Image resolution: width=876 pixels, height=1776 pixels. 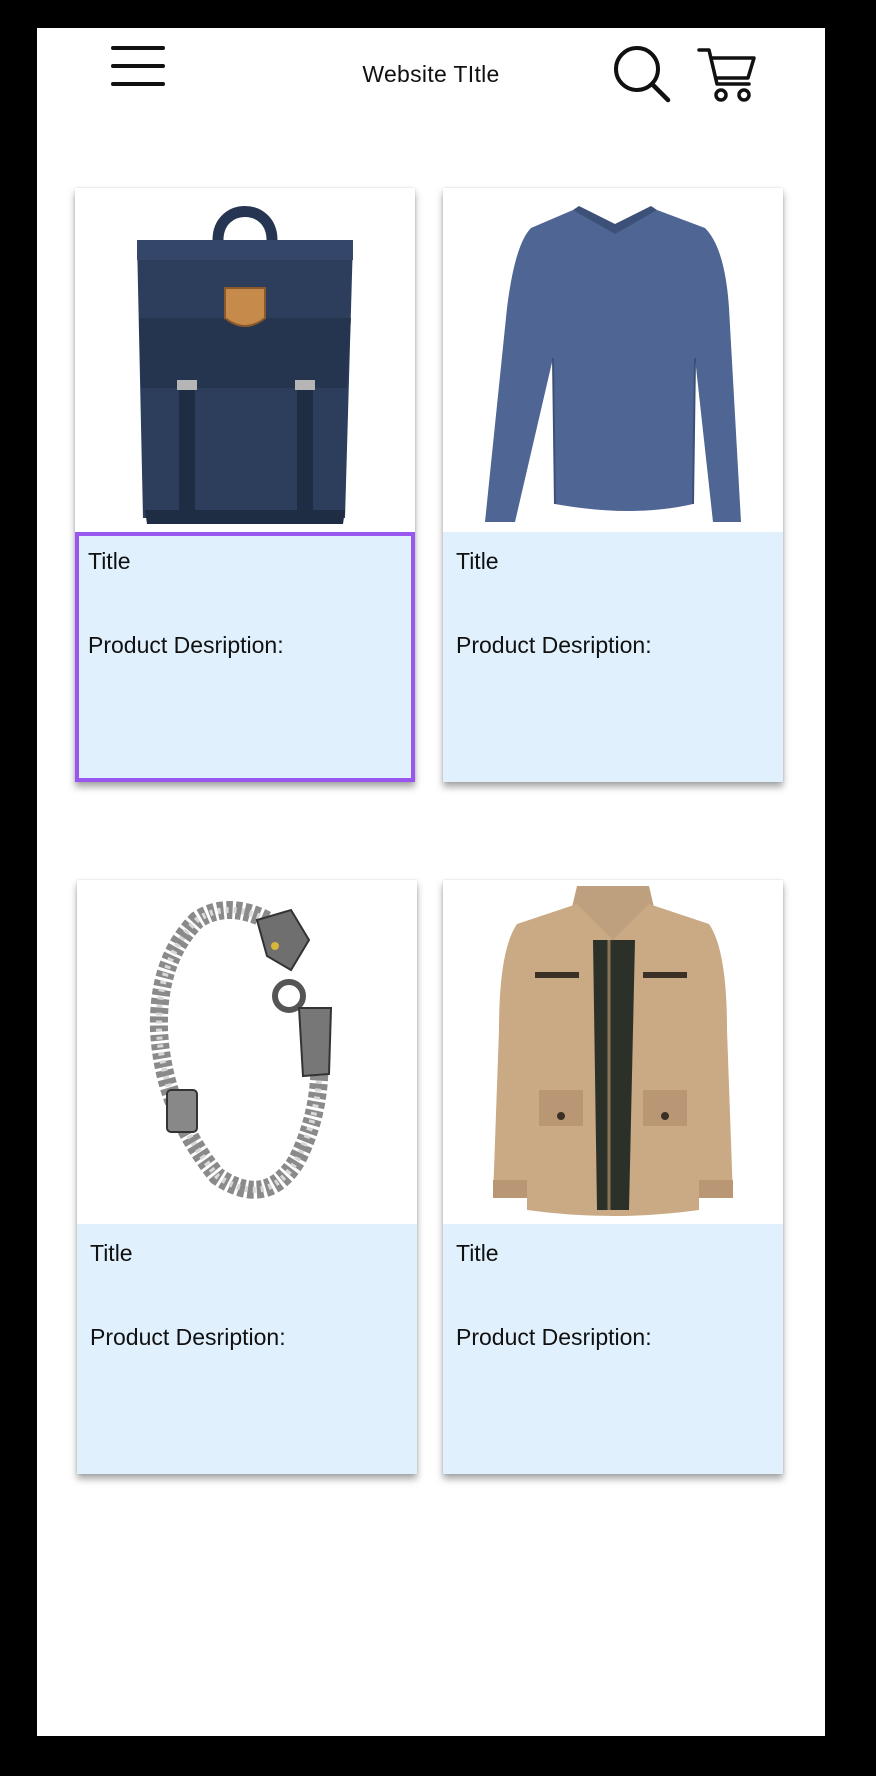 I want to click on shopping-cart-icon, so click(x=728, y=75).